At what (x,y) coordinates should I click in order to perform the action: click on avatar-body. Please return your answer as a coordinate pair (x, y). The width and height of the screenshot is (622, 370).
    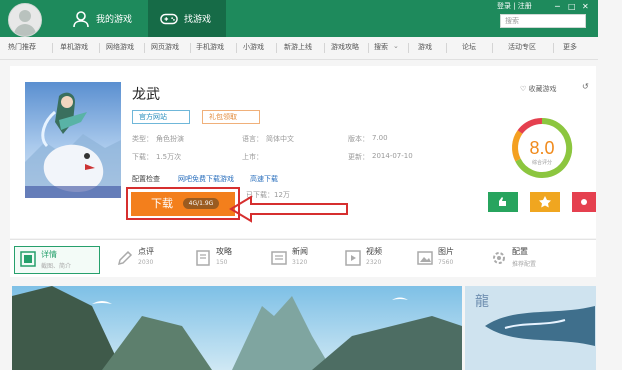
    Looking at the image, I should click on (25, 30).